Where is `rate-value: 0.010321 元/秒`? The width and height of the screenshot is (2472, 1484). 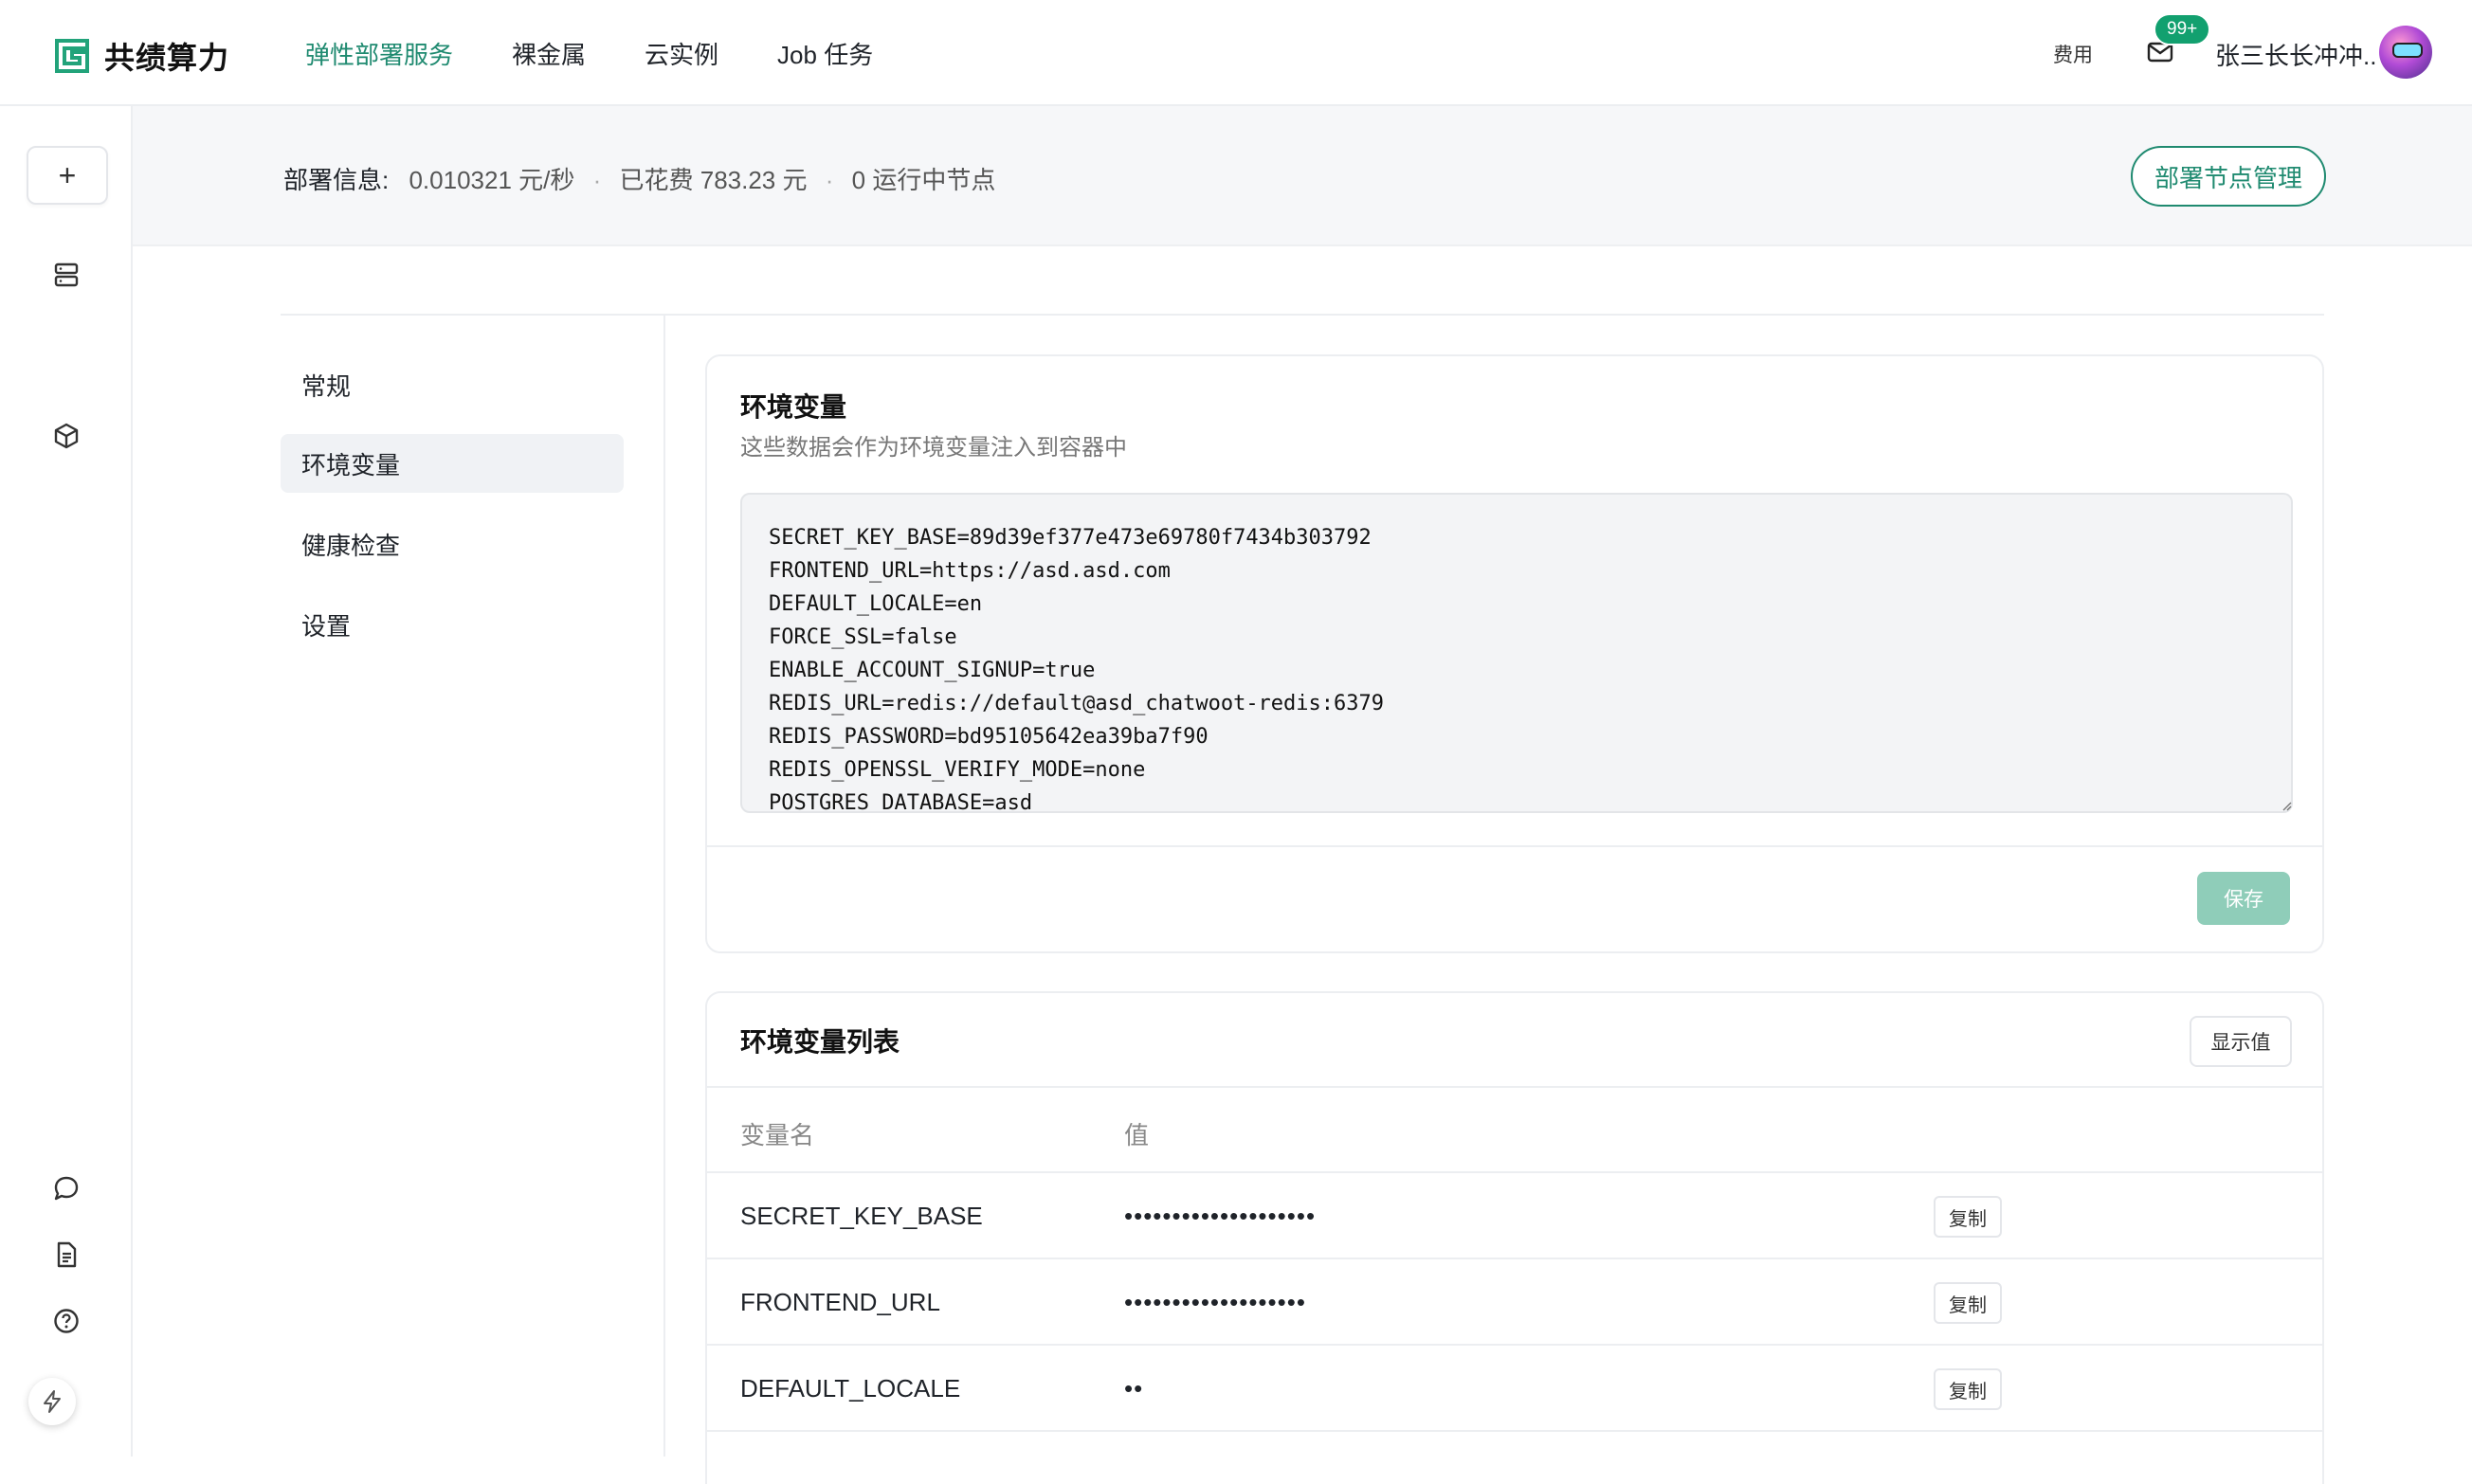 rate-value: 0.010321 元/秒 is located at coordinates (492, 180).